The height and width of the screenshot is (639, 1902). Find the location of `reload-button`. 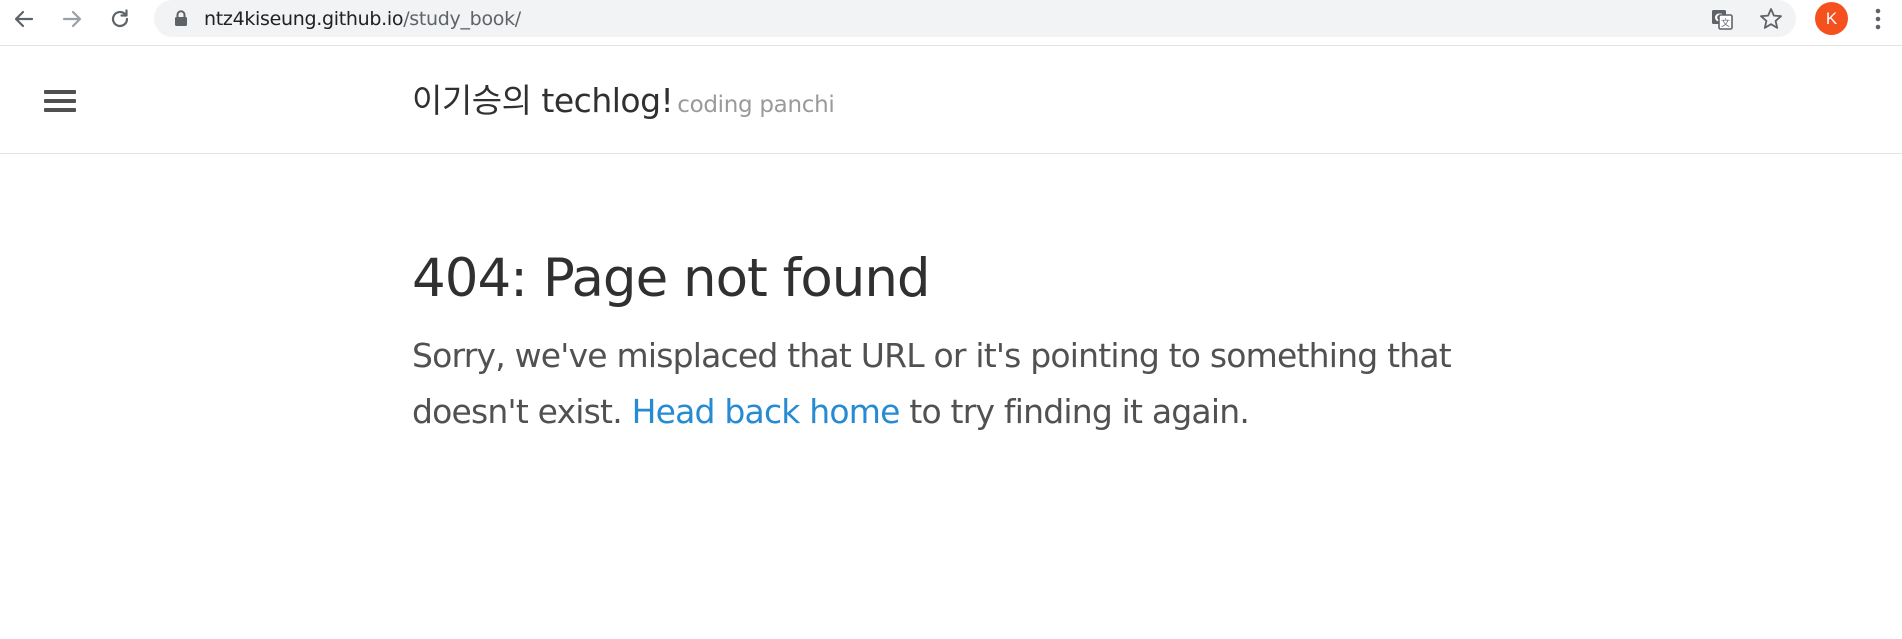

reload-button is located at coordinates (120, 19).